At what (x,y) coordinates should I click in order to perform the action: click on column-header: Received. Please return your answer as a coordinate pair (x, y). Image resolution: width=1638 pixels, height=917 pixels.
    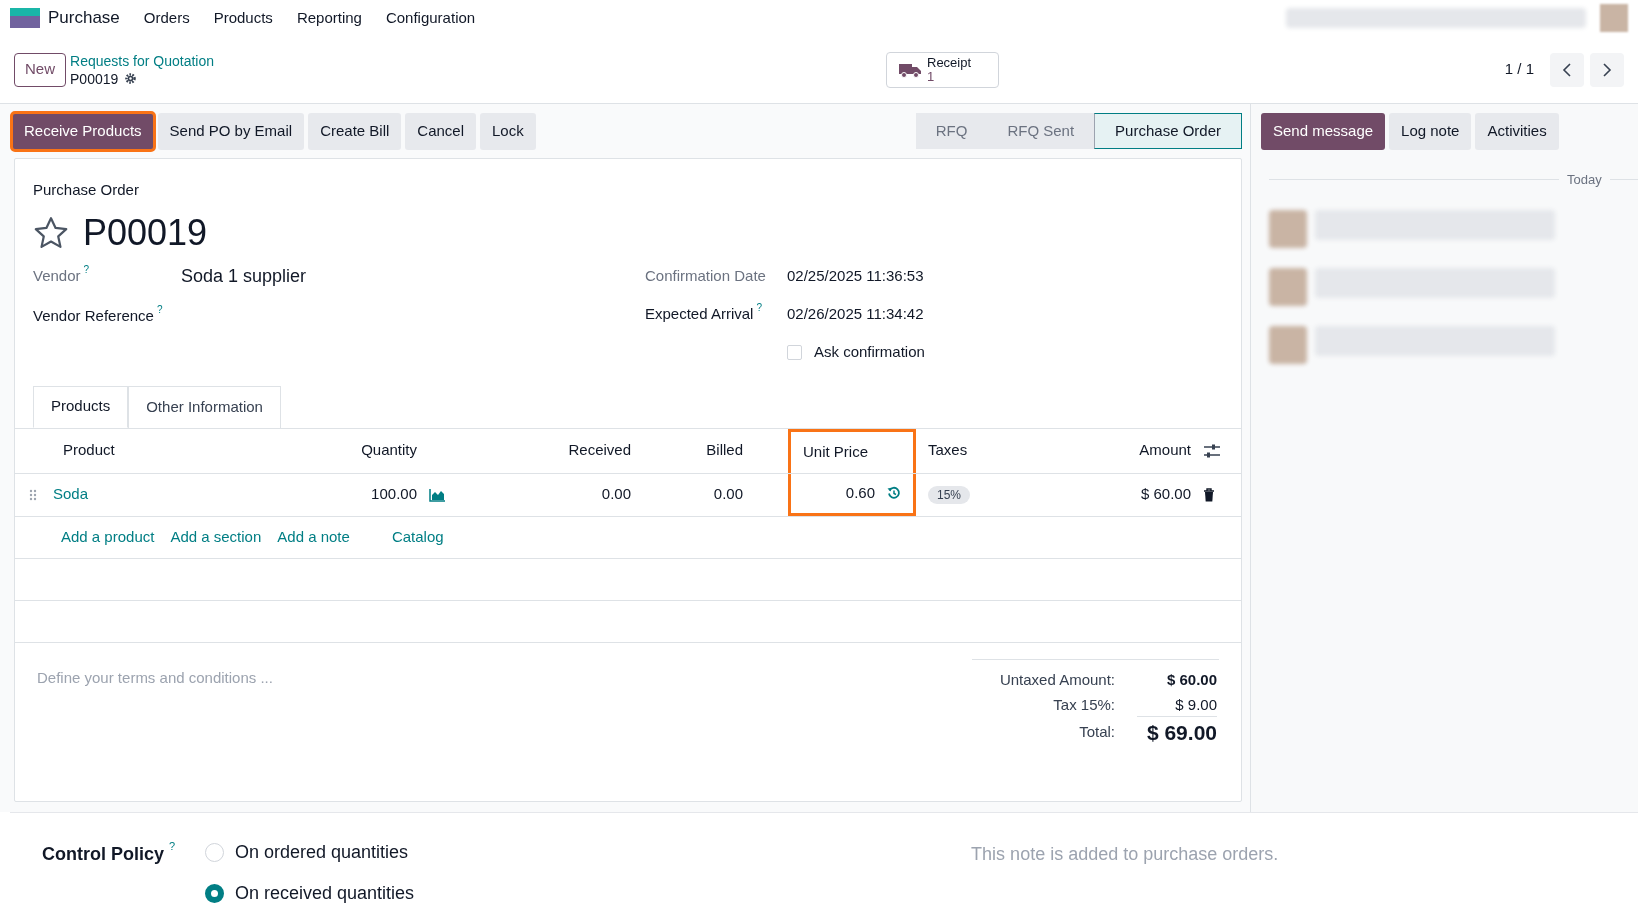
    Looking at the image, I should click on (564, 450).